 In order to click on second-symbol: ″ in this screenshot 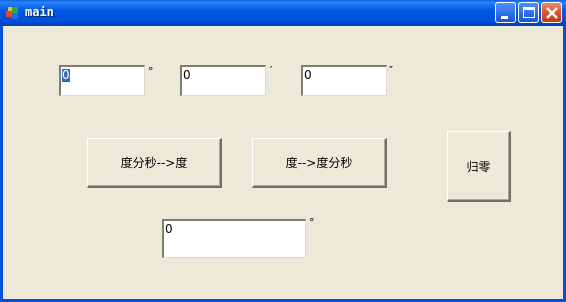, I will do `click(391, 70)`.